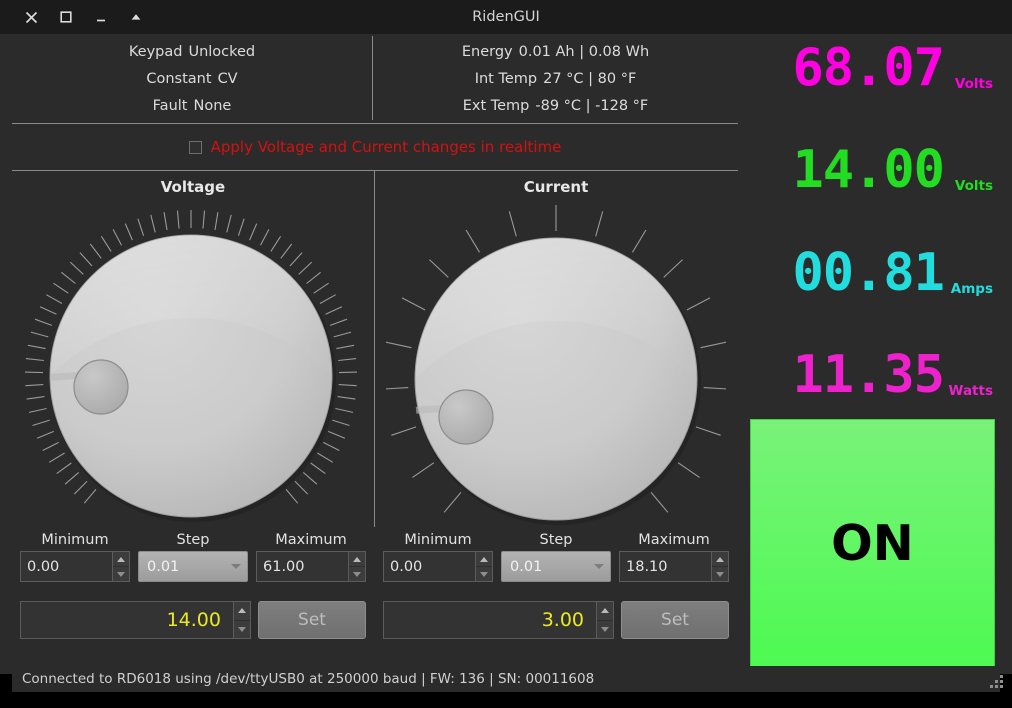 Image resolution: width=1012 pixels, height=708 pixels. I want to click on voltage-maximum-value: 61.00, so click(284, 566).